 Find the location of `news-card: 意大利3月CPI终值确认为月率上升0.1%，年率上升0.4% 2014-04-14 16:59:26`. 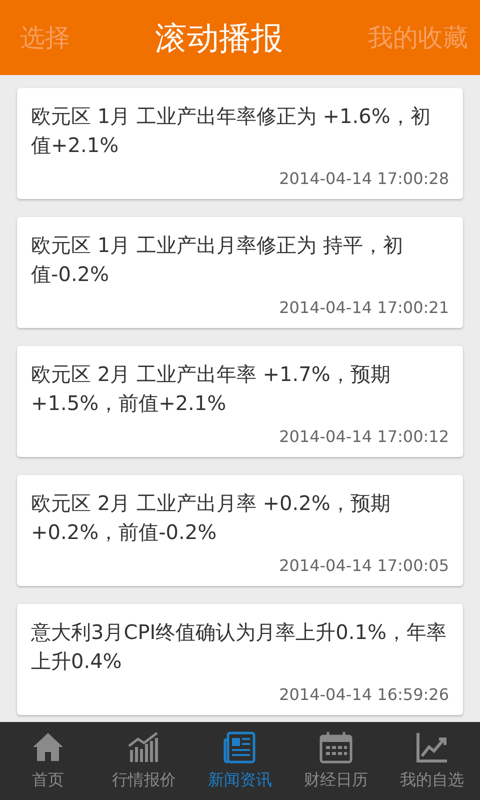

news-card: 意大利3月CPI终值确认为月率上升0.1%，年率上升0.4% 2014-04-14 16:59:26 is located at coordinates (240, 659).